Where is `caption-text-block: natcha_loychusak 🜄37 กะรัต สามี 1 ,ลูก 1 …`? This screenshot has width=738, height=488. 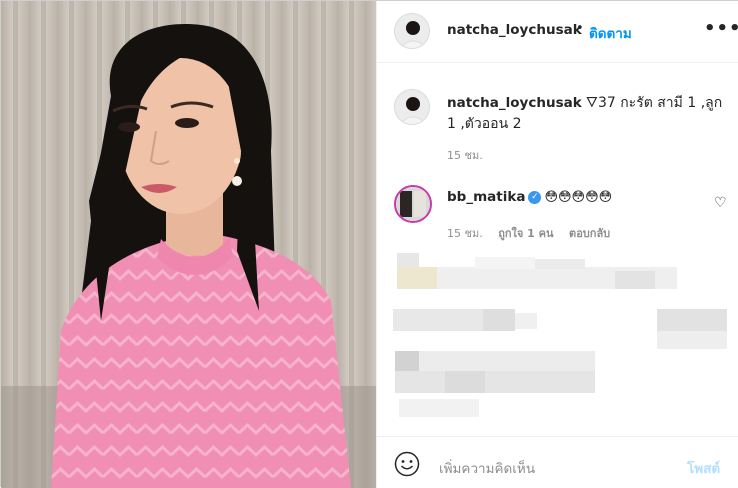
caption-text-block: natcha_loychusak 🜄37 กะรัต สามี 1 ,ลูก 1 … is located at coordinates (589, 114).